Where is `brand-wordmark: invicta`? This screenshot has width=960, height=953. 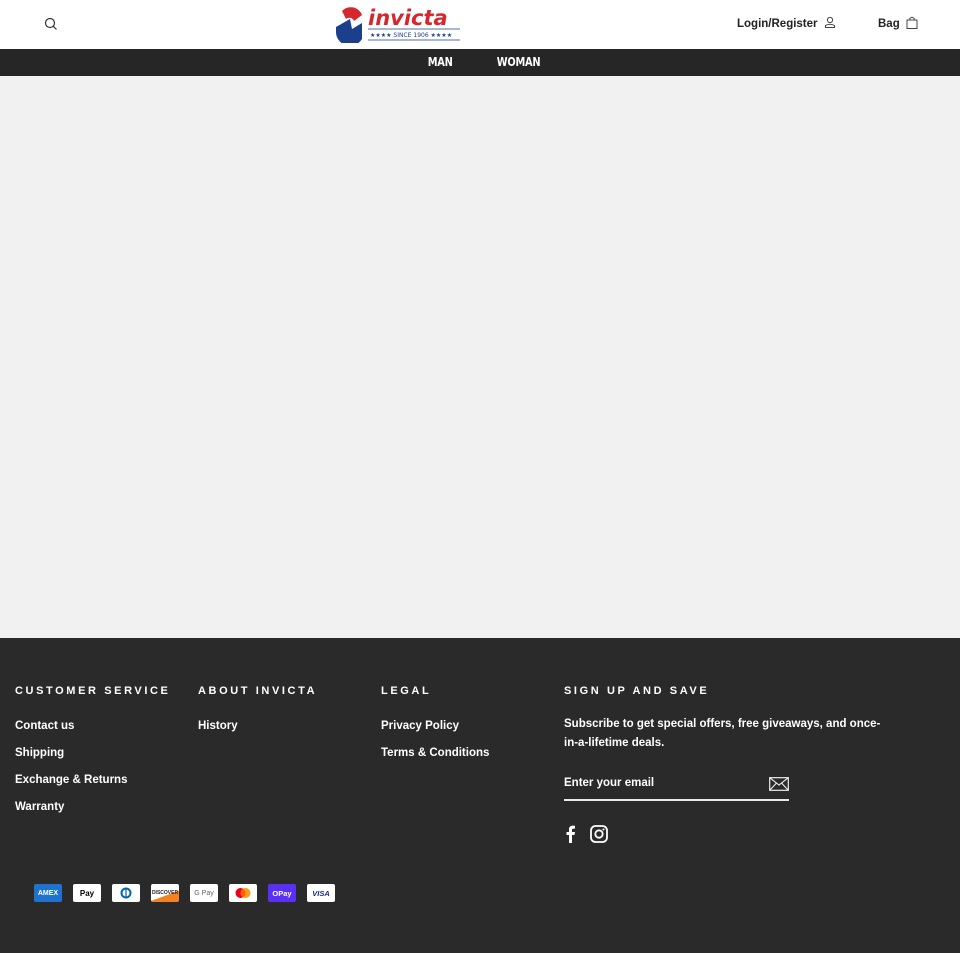
brand-wordmark: invicta is located at coordinates (408, 18).